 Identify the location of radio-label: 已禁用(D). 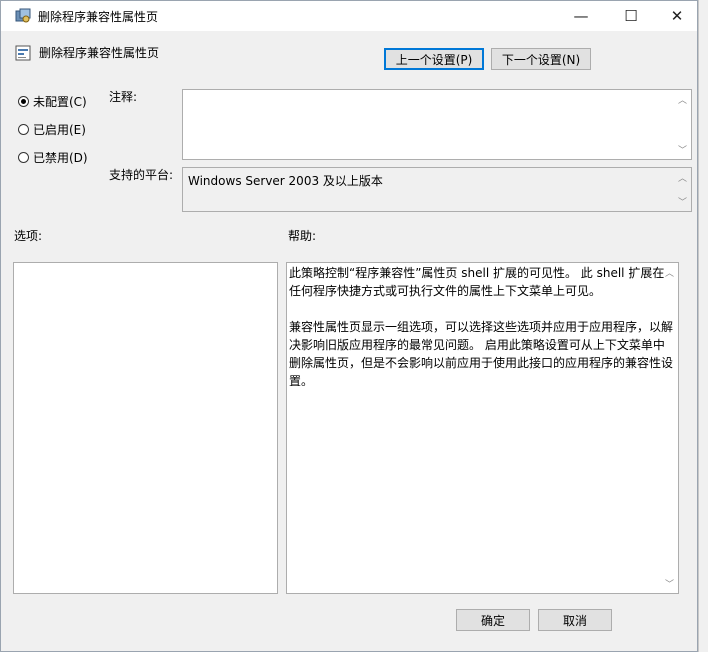
(60, 158).